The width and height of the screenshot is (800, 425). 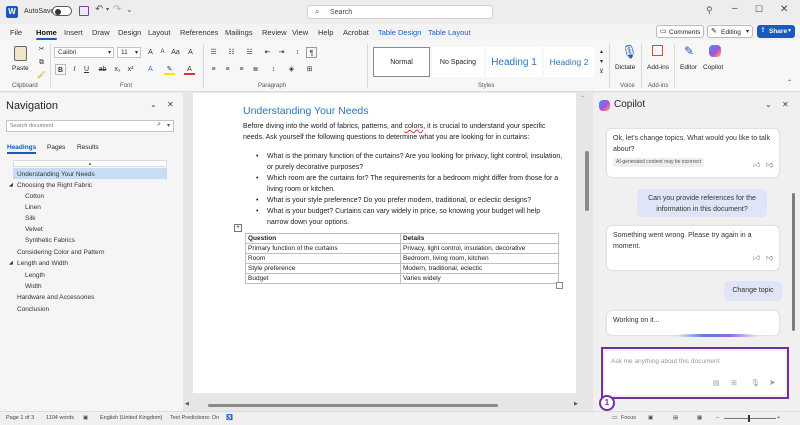 I want to click on proofing-icon: ▣, so click(x=85, y=418).